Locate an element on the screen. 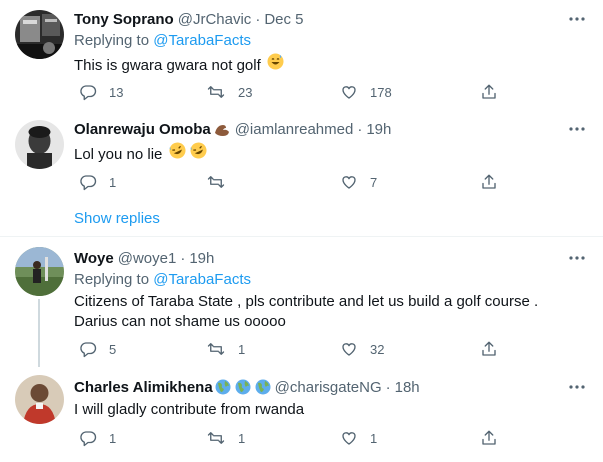 This screenshot has width=603, height=462. user-handle: @woye1 is located at coordinates (147, 258).